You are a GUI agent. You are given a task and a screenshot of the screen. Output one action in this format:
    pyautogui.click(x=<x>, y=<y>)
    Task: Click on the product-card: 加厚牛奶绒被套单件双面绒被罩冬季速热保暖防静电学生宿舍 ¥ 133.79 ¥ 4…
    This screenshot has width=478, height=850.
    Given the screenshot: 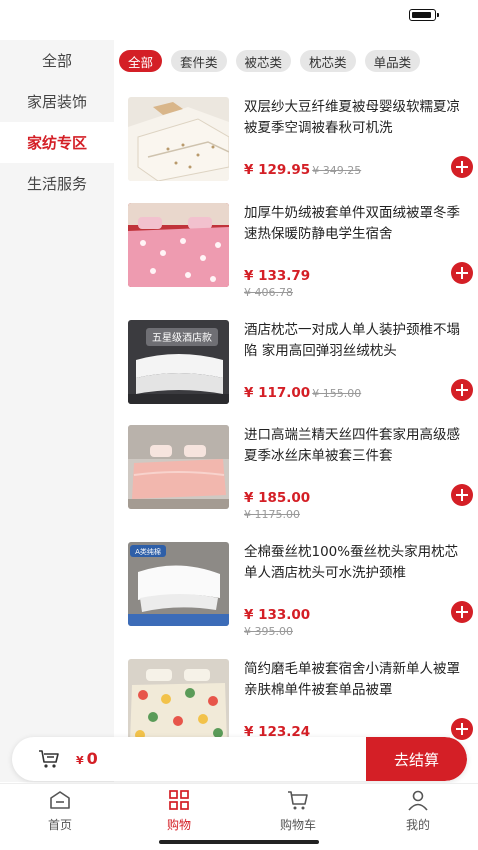 What is the action you would take?
    pyautogui.click(x=300, y=251)
    